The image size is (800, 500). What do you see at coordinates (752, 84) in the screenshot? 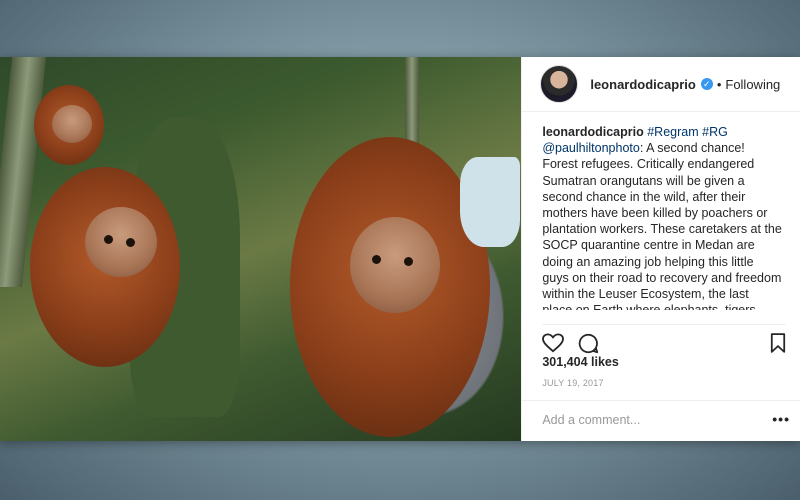
I see `following-button: Following` at bounding box center [752, 84].